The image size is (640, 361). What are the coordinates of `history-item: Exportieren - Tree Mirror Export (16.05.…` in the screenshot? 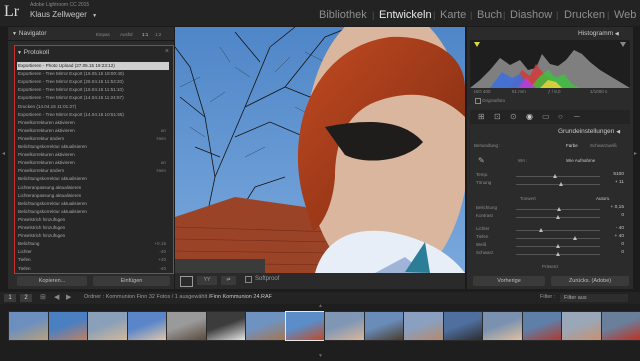 It's located at (93, 74).